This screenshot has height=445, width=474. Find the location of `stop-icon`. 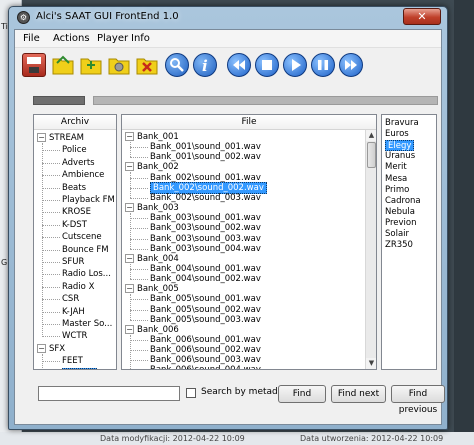

stop-icon is located at coordinates (267, 65).